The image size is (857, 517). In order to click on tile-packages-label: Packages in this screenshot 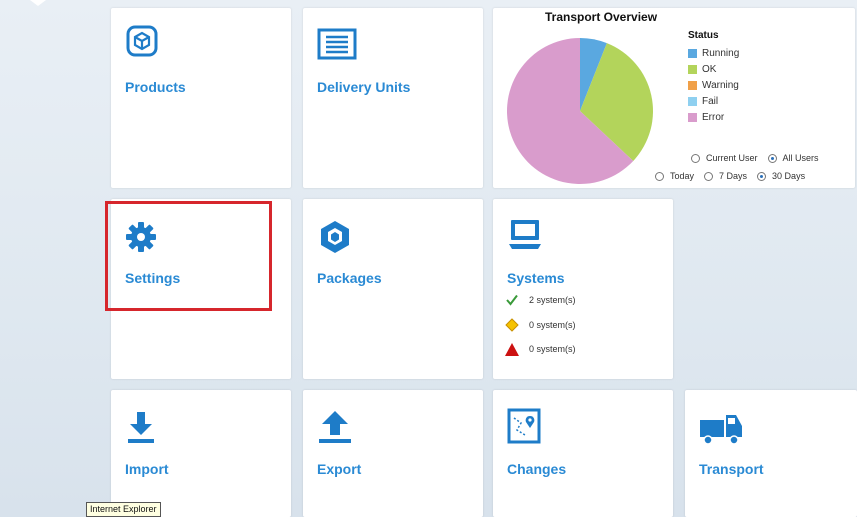, I will do `click(349, 278)`.